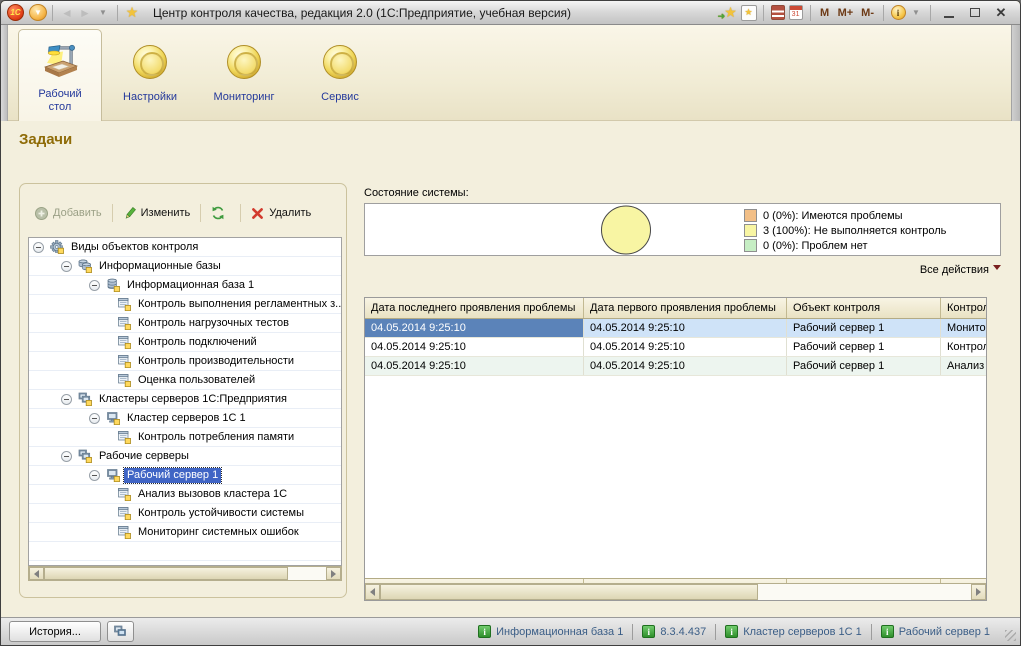 Image resolution: width=1021 pixels, height=646 pixels. I want to click on tab-settings: Настройки, so click(150, 73).